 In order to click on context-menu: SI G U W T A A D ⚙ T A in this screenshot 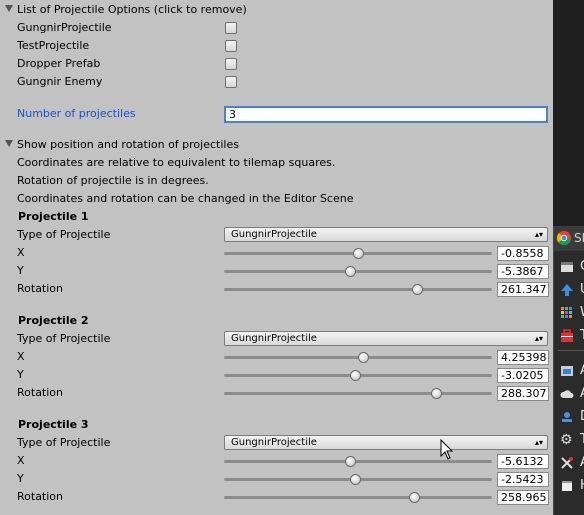, I will do `click(568, 370)`.